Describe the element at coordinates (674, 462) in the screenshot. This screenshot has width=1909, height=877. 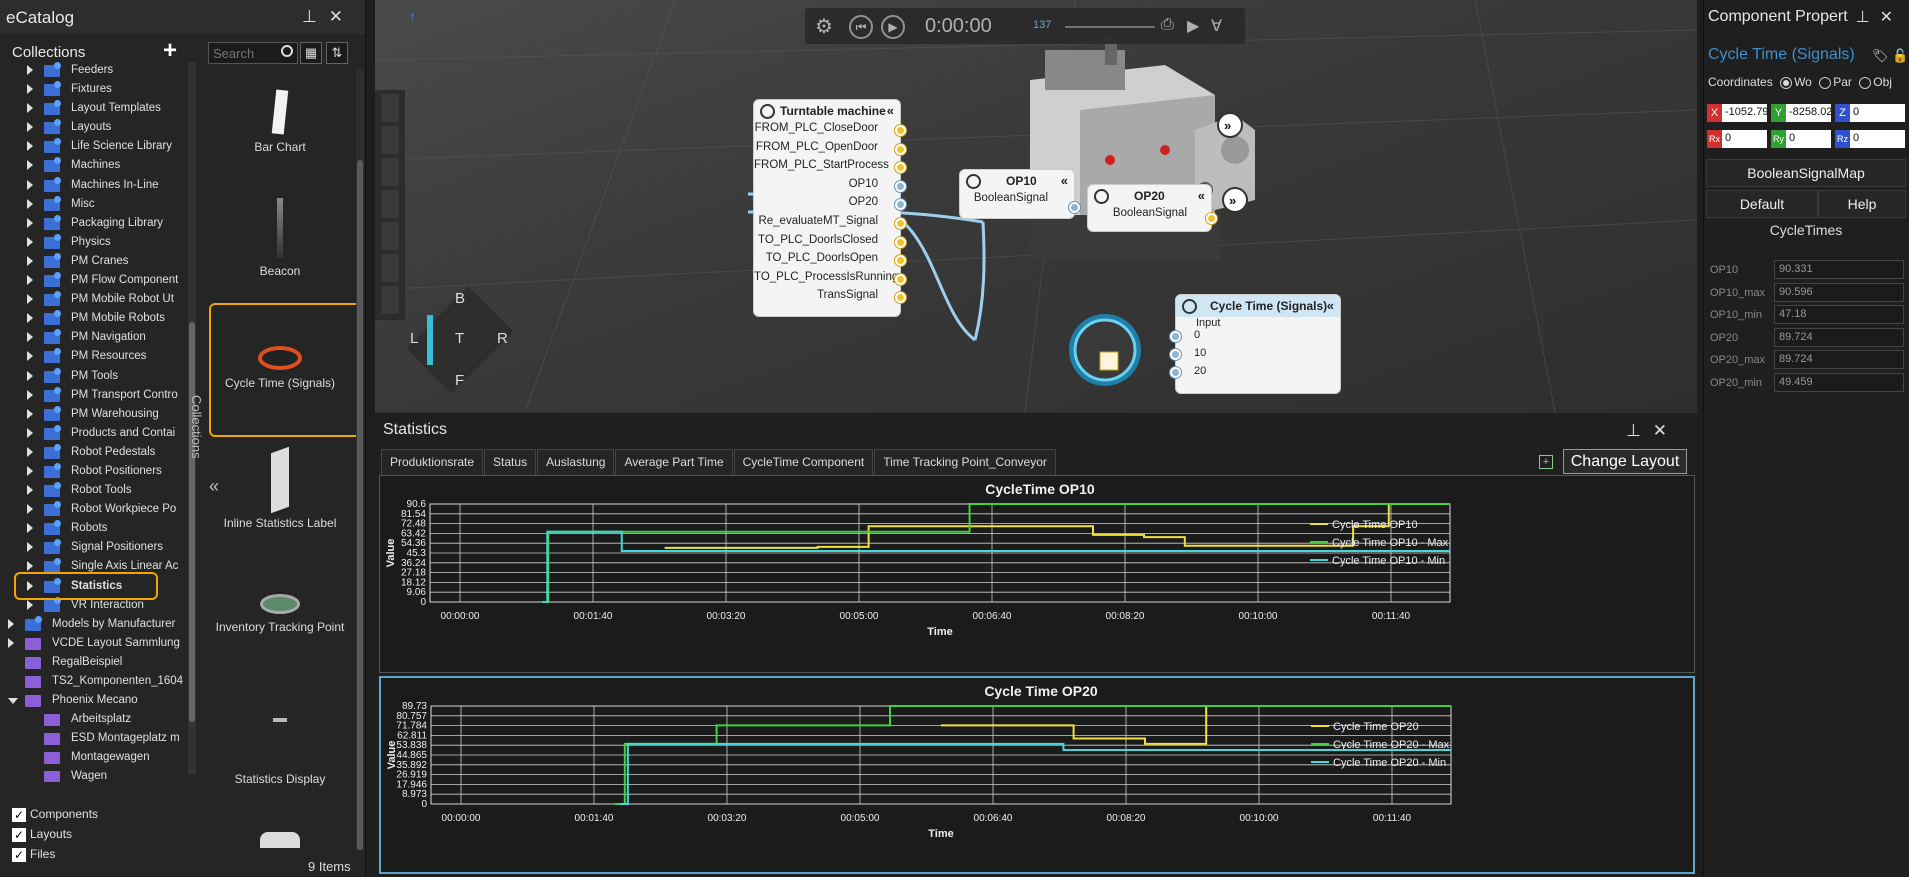
I see `stats-tab: Average Part Time` at that location.